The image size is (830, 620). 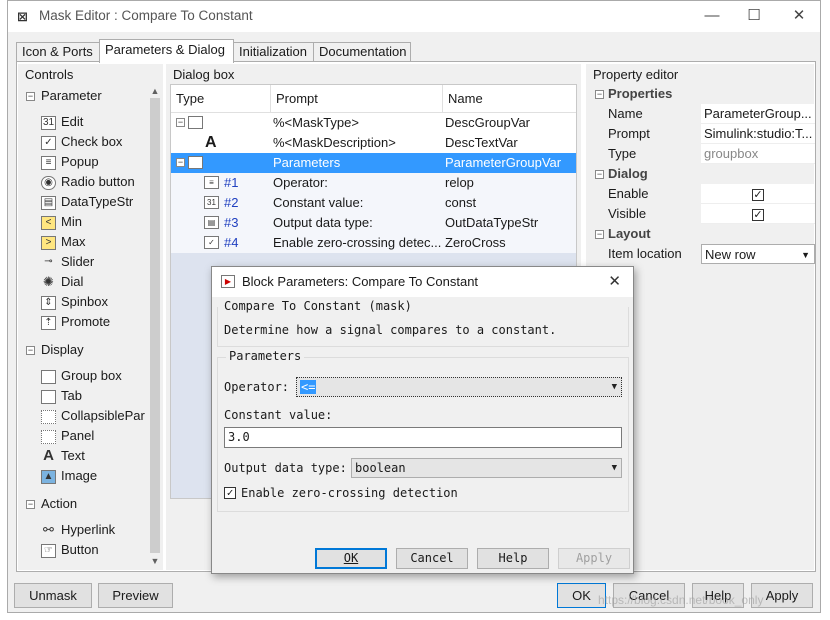 I want to click on prop-type-key: Type, so click(x=622, y=153).